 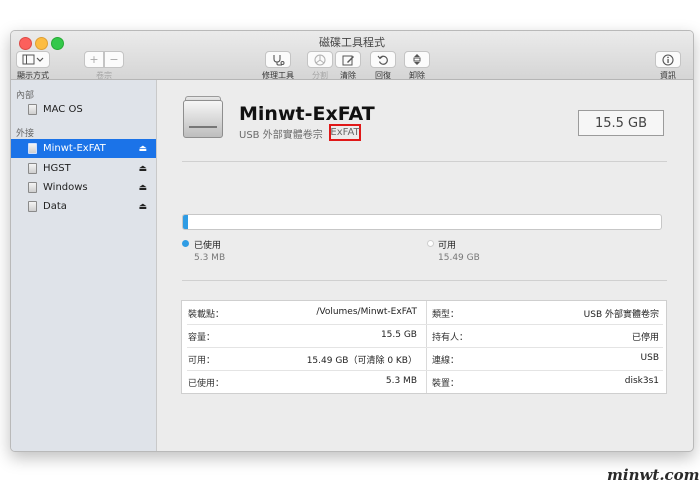 I want to click on owners-key: 持有人：, so click(x=450, y=338).